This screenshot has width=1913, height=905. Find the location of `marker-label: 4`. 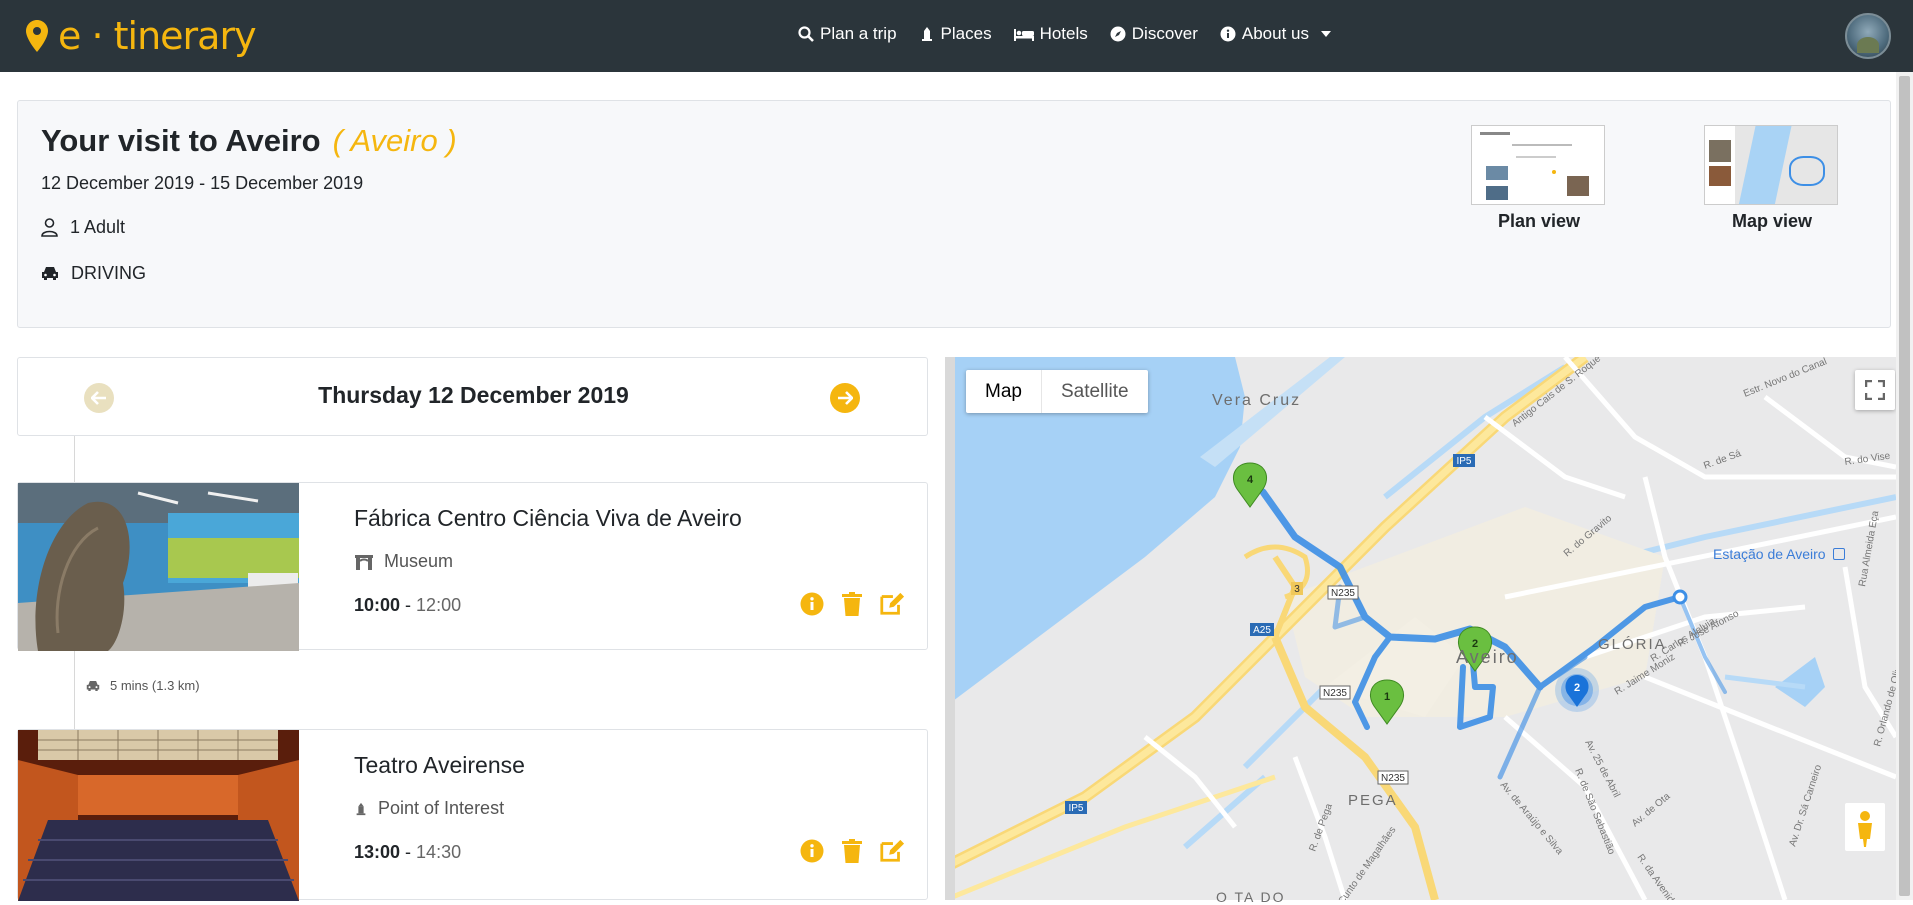

marker-label: 4 is located at coordinates (1250, 480).